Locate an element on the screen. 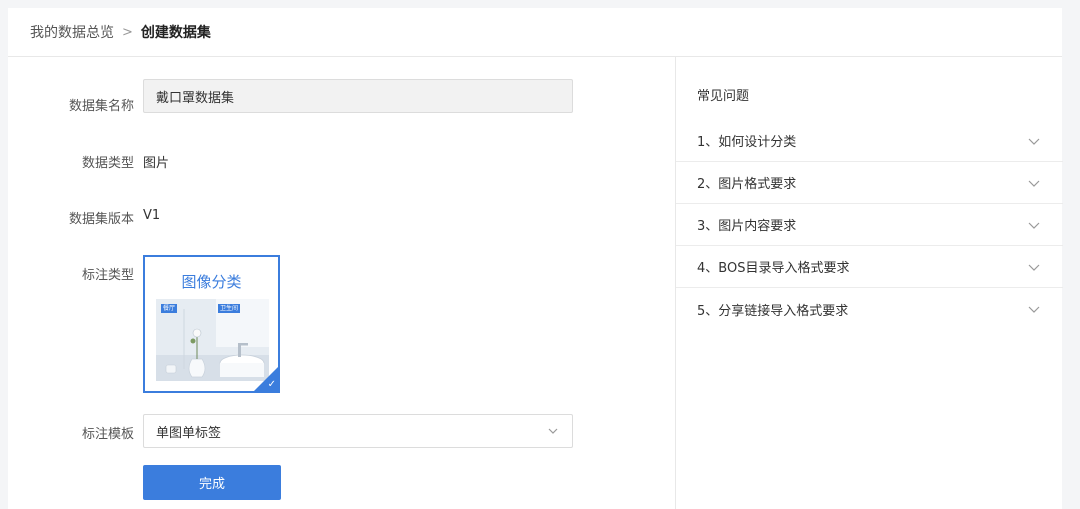 This screenshot has width=1080, height=509. faq-item-bos-import: 4、BOS目录导入格式要求 is located at coordinates (869, 267).